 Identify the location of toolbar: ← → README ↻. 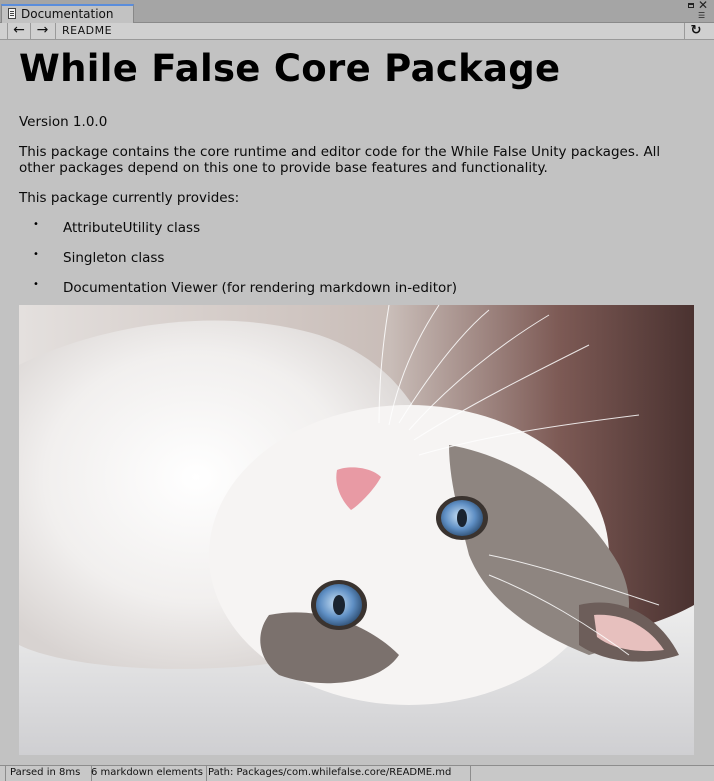
(357, 31).